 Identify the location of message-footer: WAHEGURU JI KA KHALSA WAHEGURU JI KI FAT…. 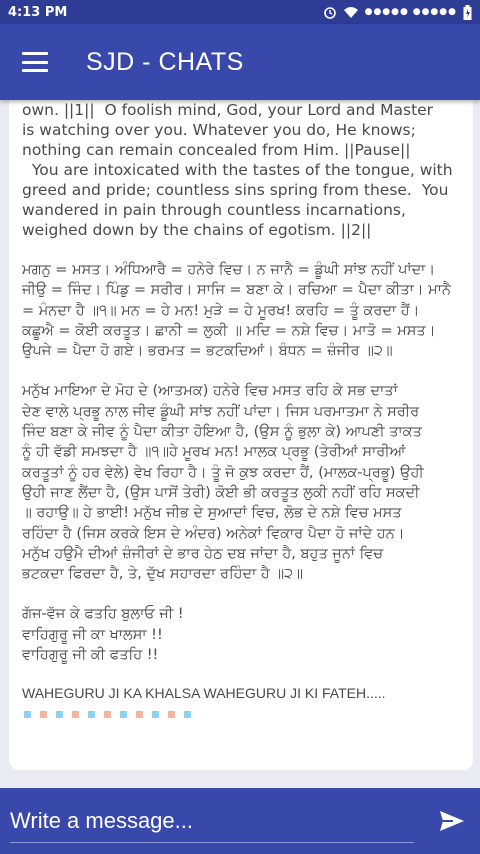
(204, 693).